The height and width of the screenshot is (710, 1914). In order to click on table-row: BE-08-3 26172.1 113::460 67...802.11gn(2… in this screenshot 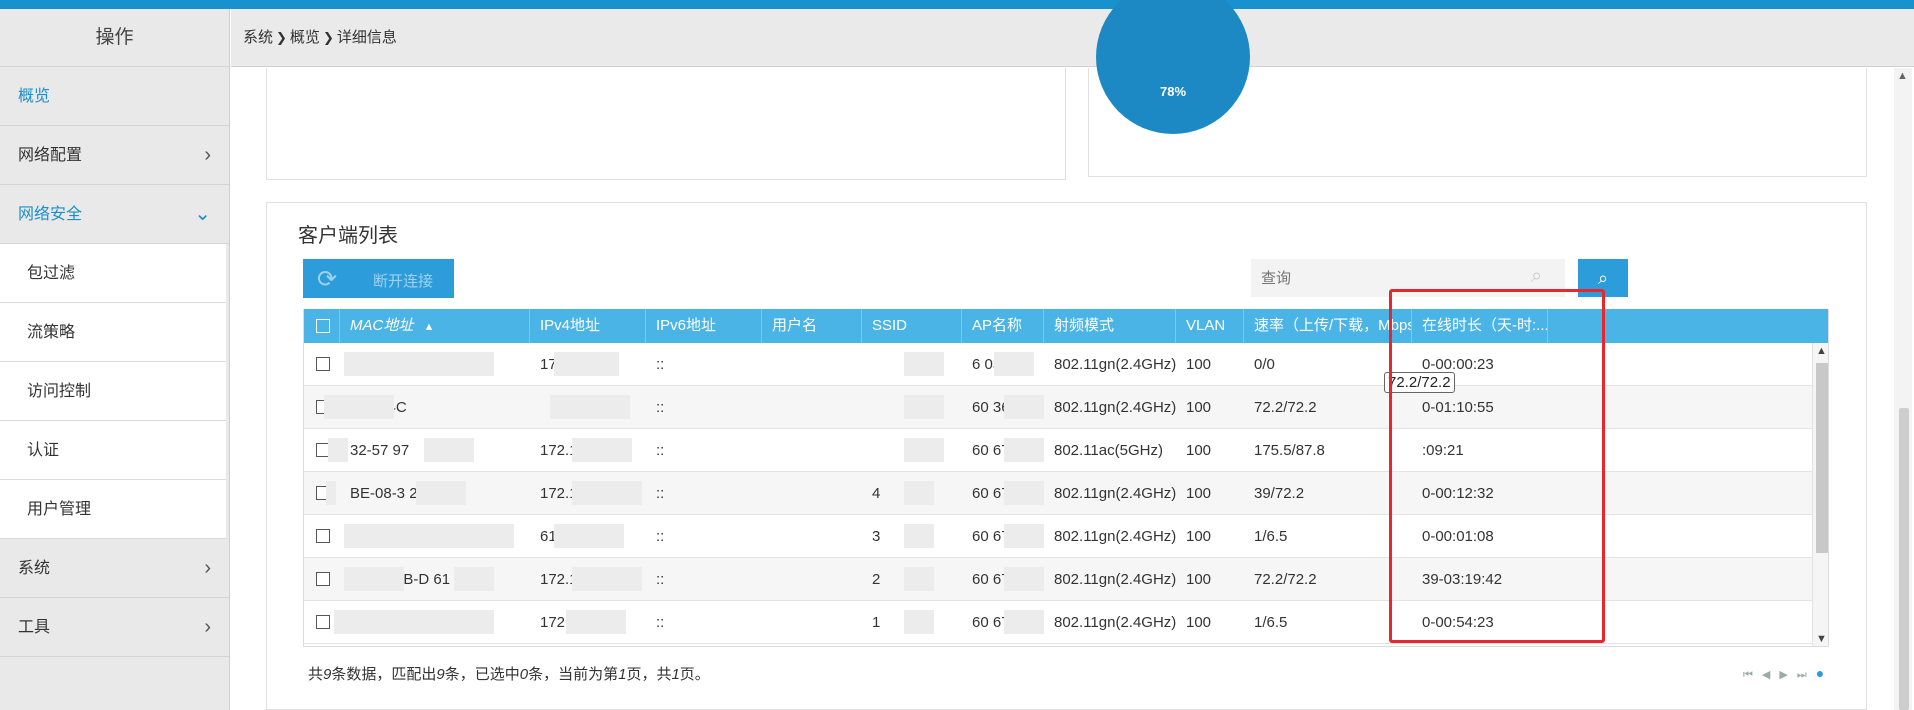, I will do `click(1058, 493)`.